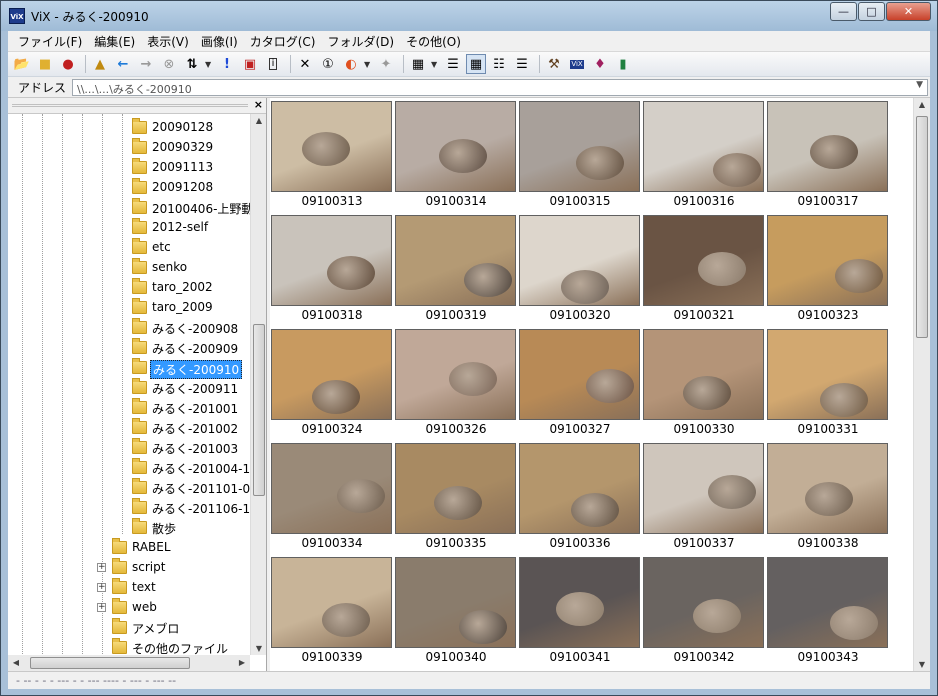 This screenshot has width=938, height=696. Describe the element at coordinates (128, 368) in the screenshot. I see `tree-item: みるく-200910` at that location.